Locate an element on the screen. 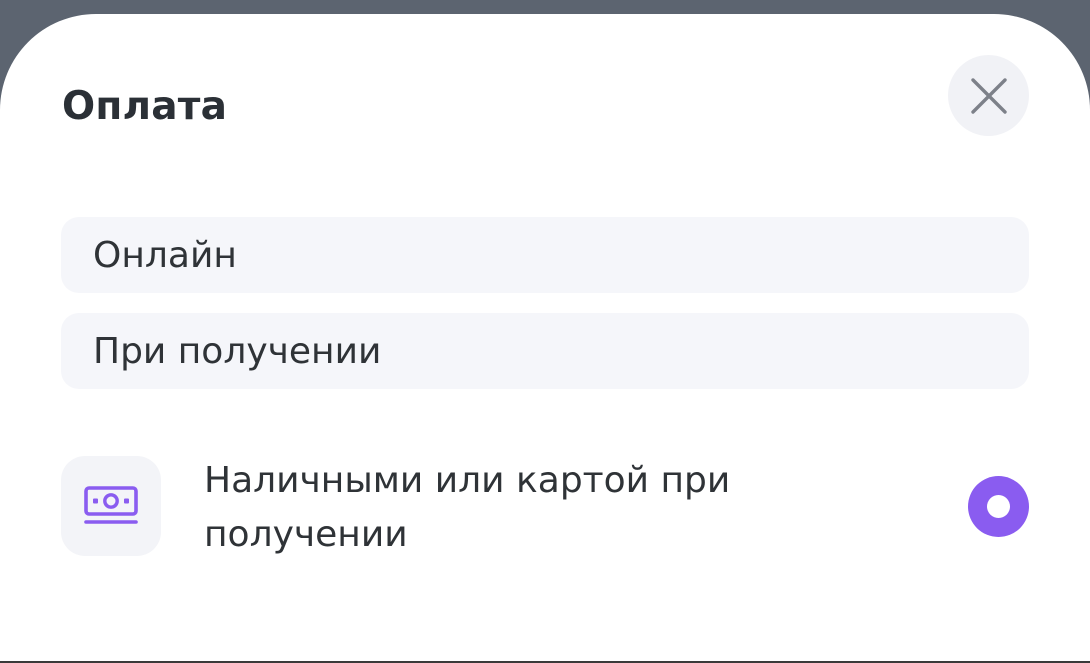 This screenshot has height=663, width=1090. payment-option-cash-or-card: Наличными или картой при получении is located at coordinates (545, 506).